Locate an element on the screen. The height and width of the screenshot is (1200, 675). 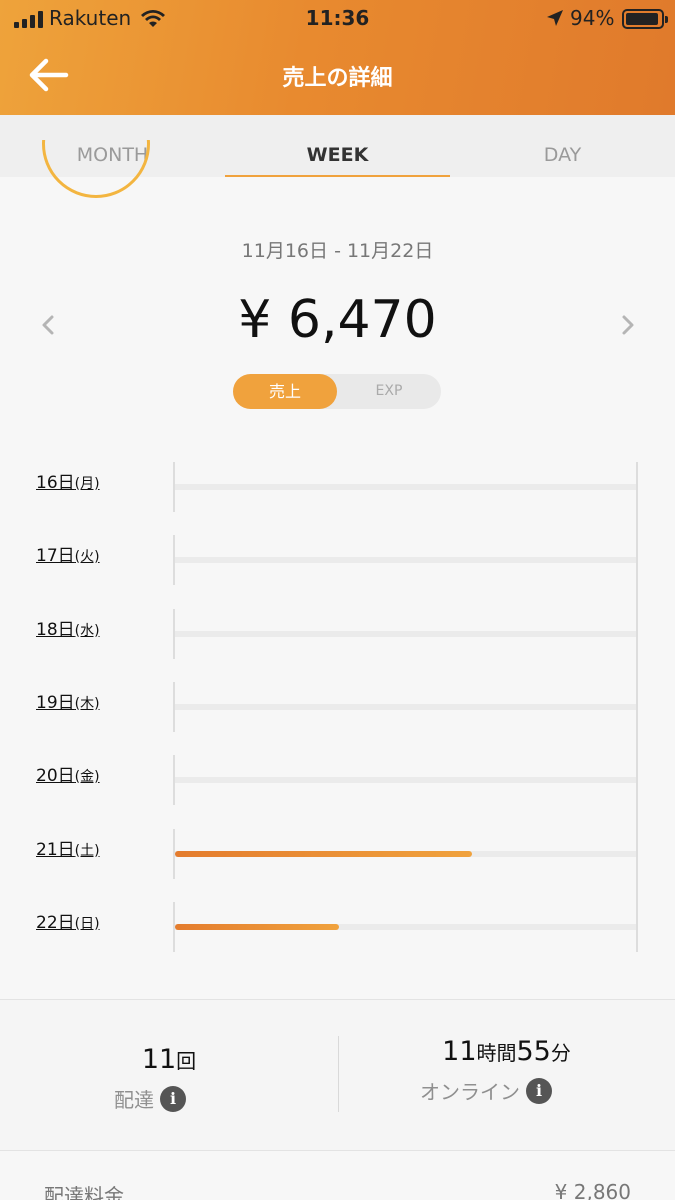
delivery-count: 11回 is located at coordinates (169, 1059).